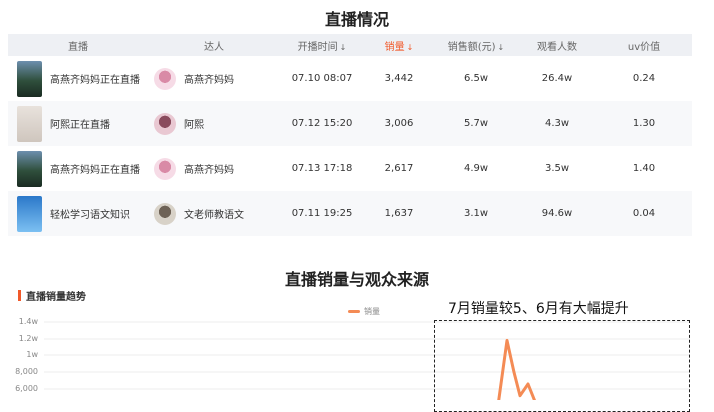 This screenshot has height=412, width=714. I want to click on annotation-text: 7月销量较5、6月有大幅提升, so click(538, 309).